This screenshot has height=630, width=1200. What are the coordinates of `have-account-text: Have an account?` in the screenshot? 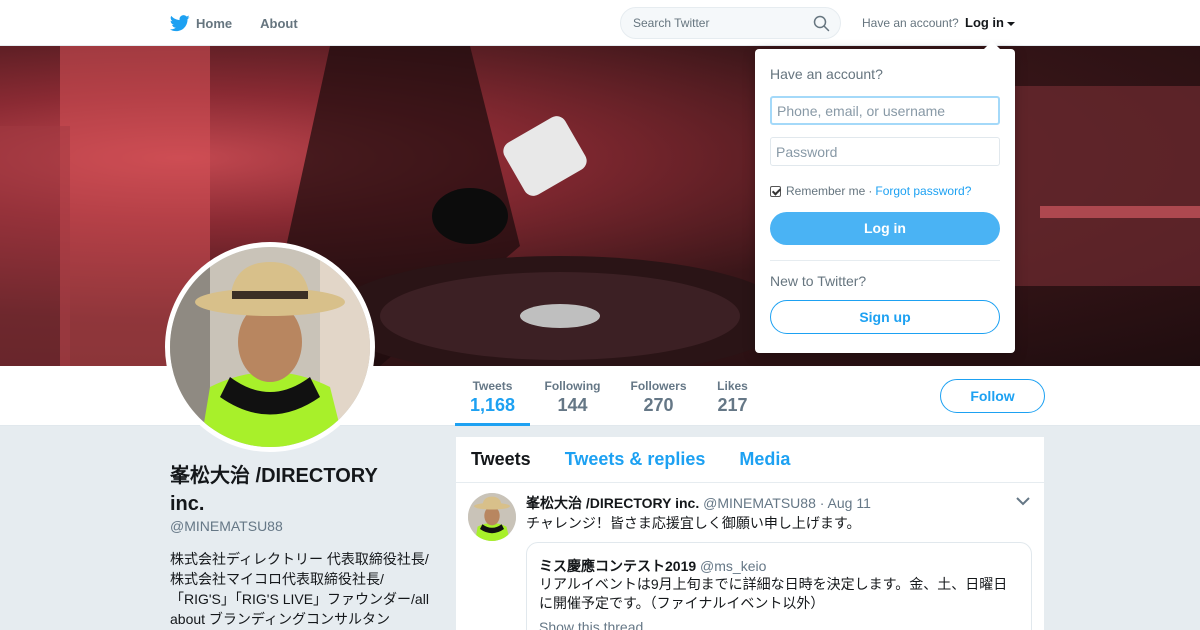 It's located at (910, 23).